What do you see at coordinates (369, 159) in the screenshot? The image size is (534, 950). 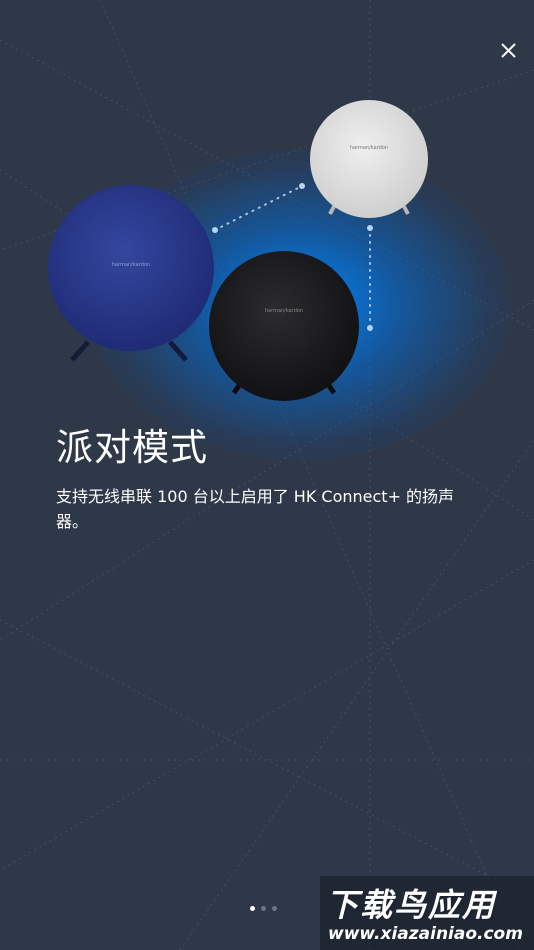 I see `speaker-white: harman/kardon` at bounding box center [369, 159].